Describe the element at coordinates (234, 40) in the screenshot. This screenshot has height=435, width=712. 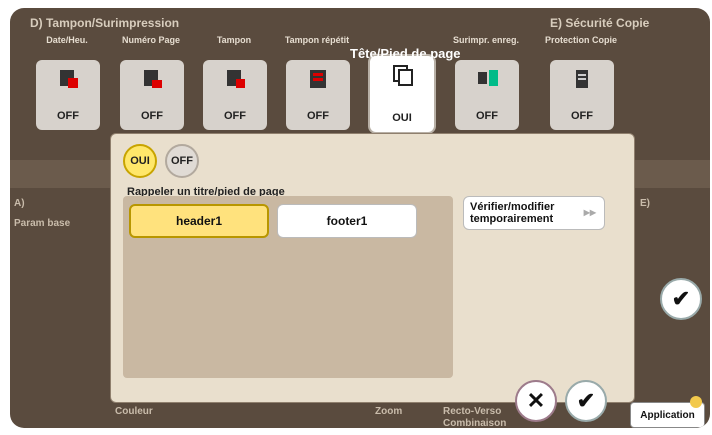
I see `func-label: Tampon` at that location.